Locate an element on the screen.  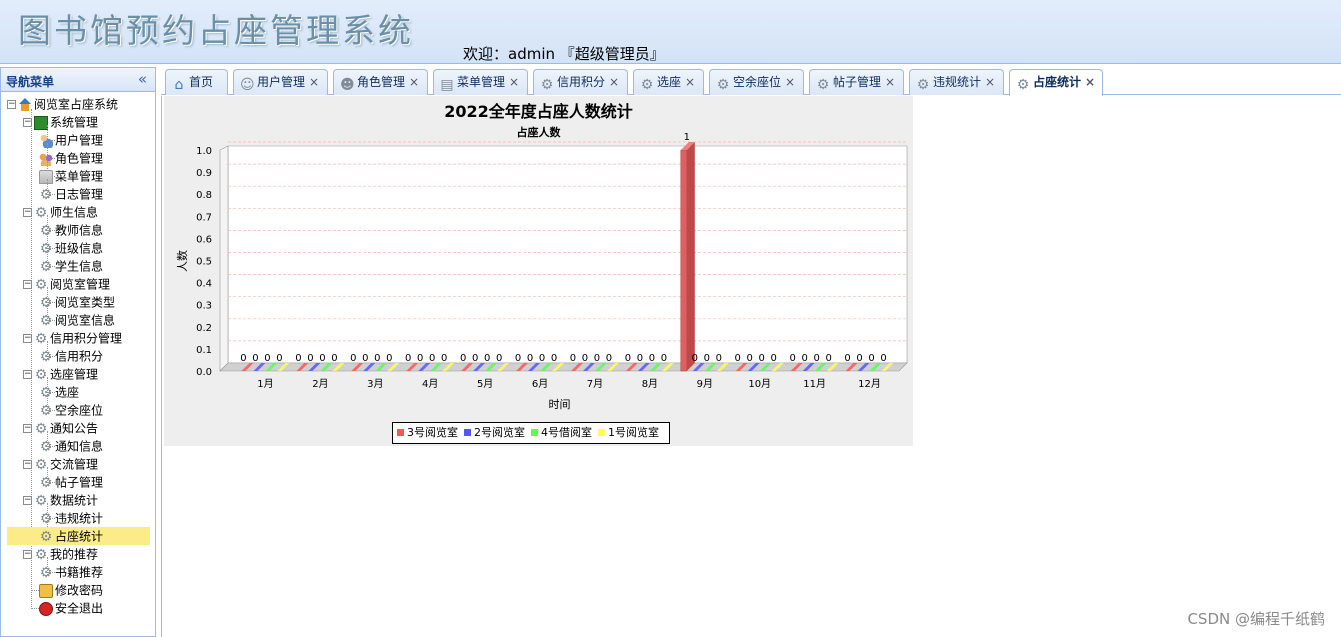
nav-item-4: 菜单管理 is located at coordinates (78, 176).